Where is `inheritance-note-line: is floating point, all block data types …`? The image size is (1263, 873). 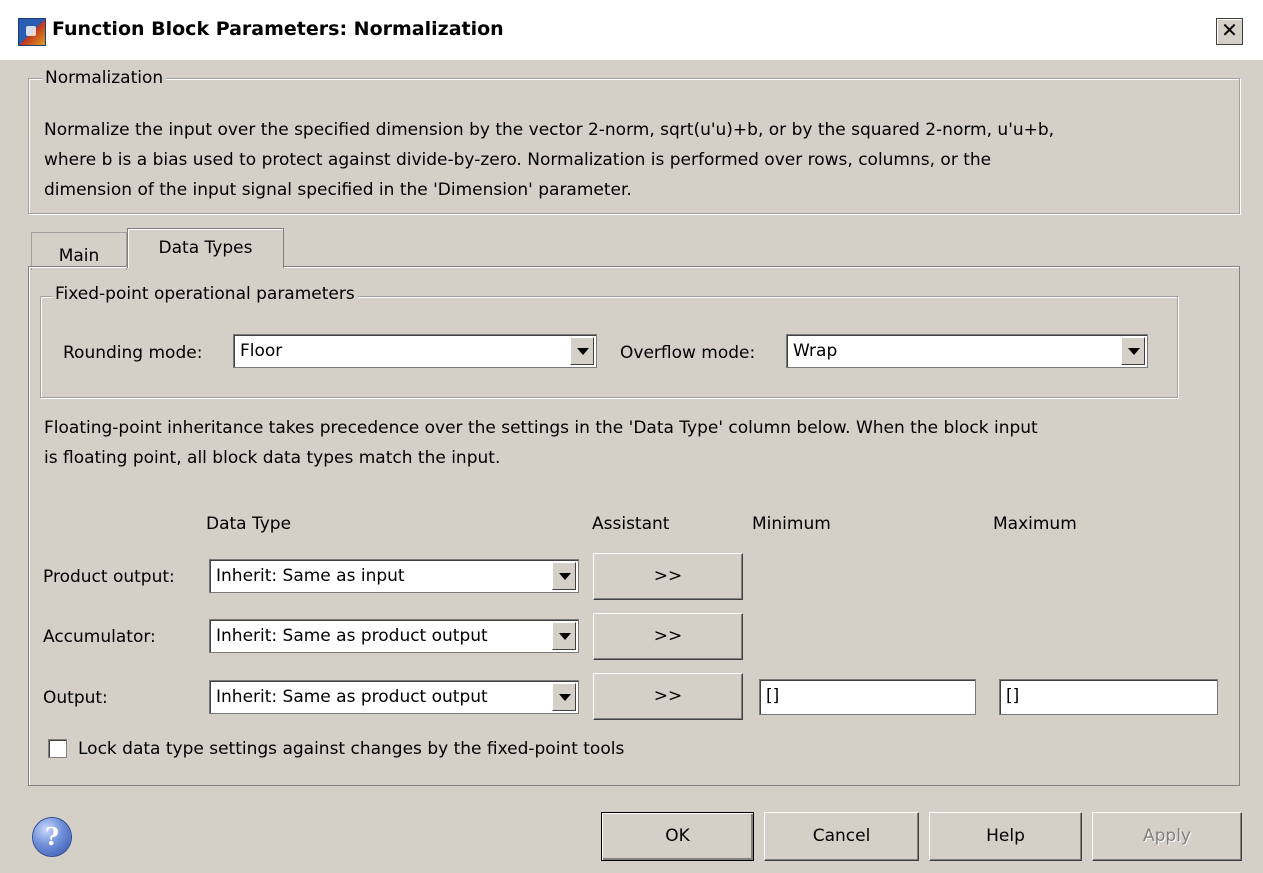 inheritance-note-line: is floating point, all block data types … is located at coordinates (272, 458).